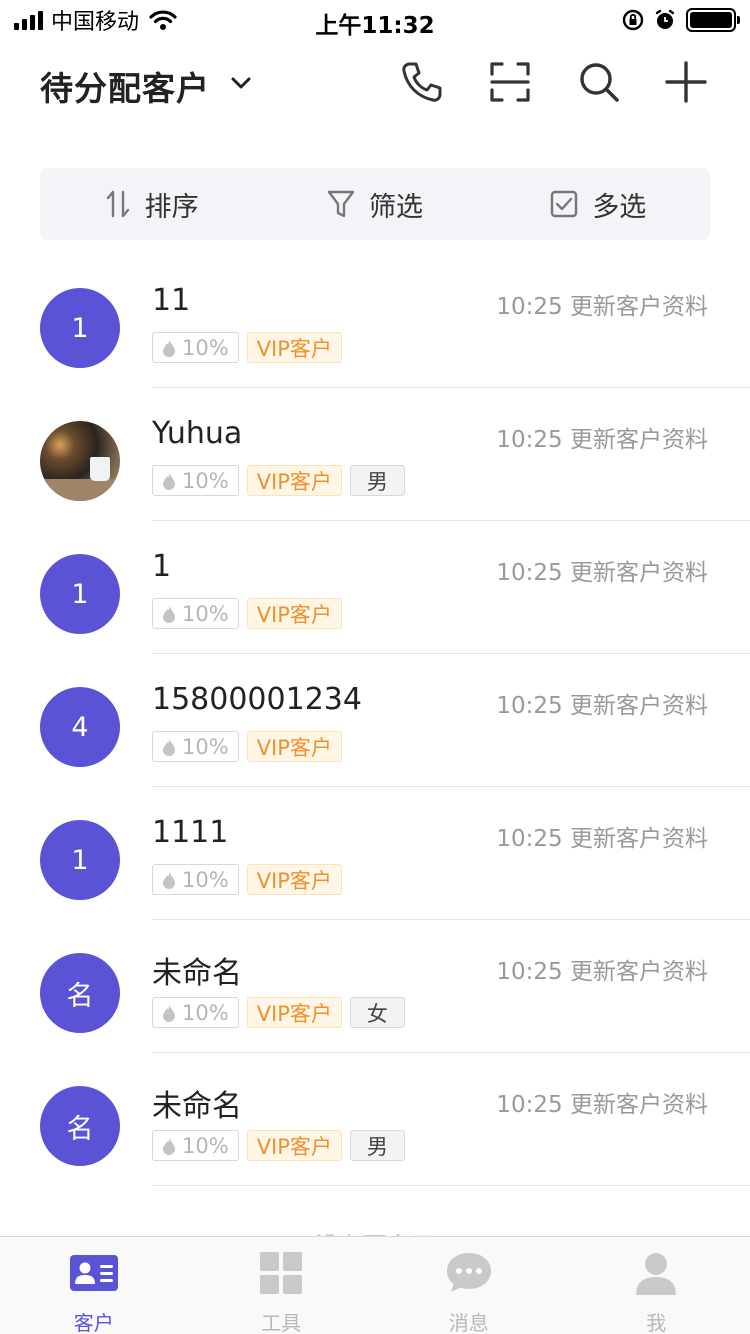  I want to click on phone-icon, so click(422, 82).